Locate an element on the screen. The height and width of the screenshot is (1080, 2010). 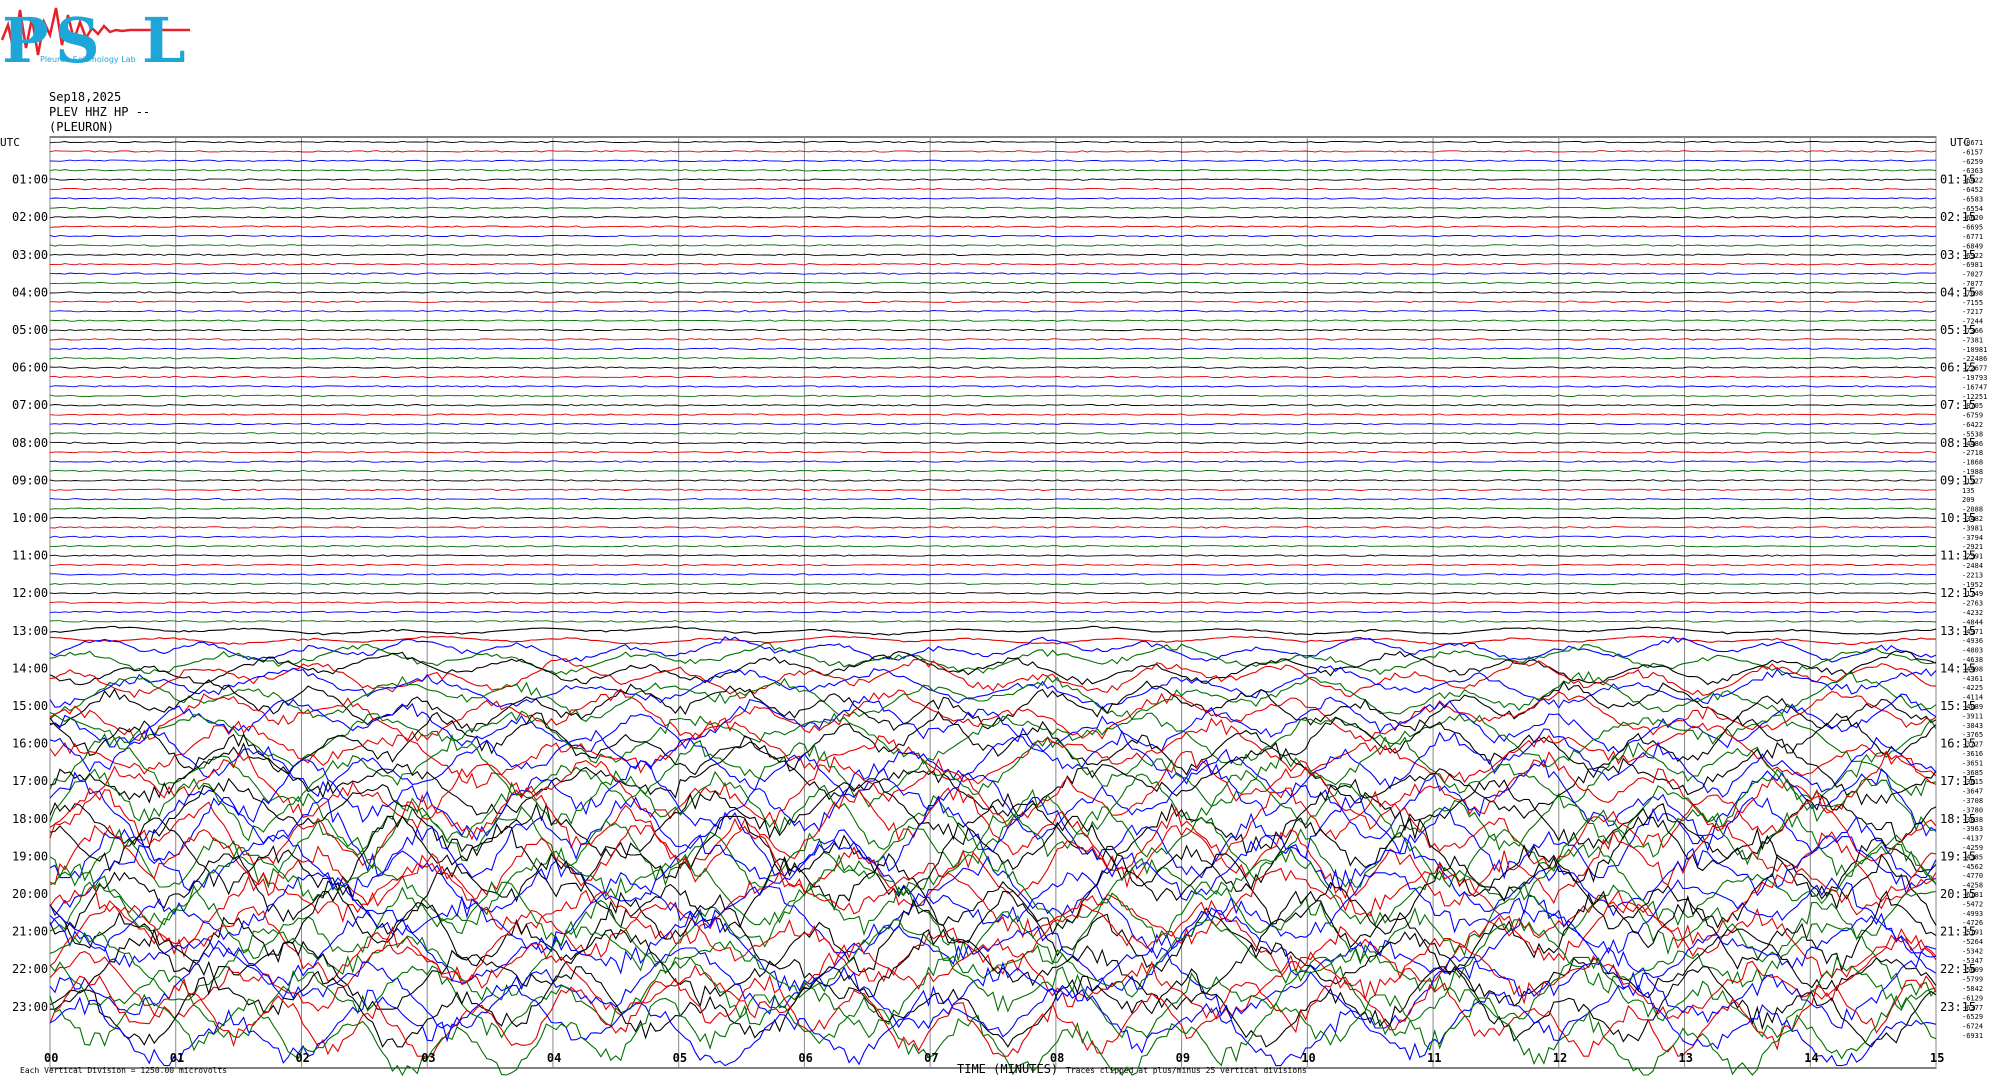
left-hour-label: 17:00 is located at coordinates (30, 781).